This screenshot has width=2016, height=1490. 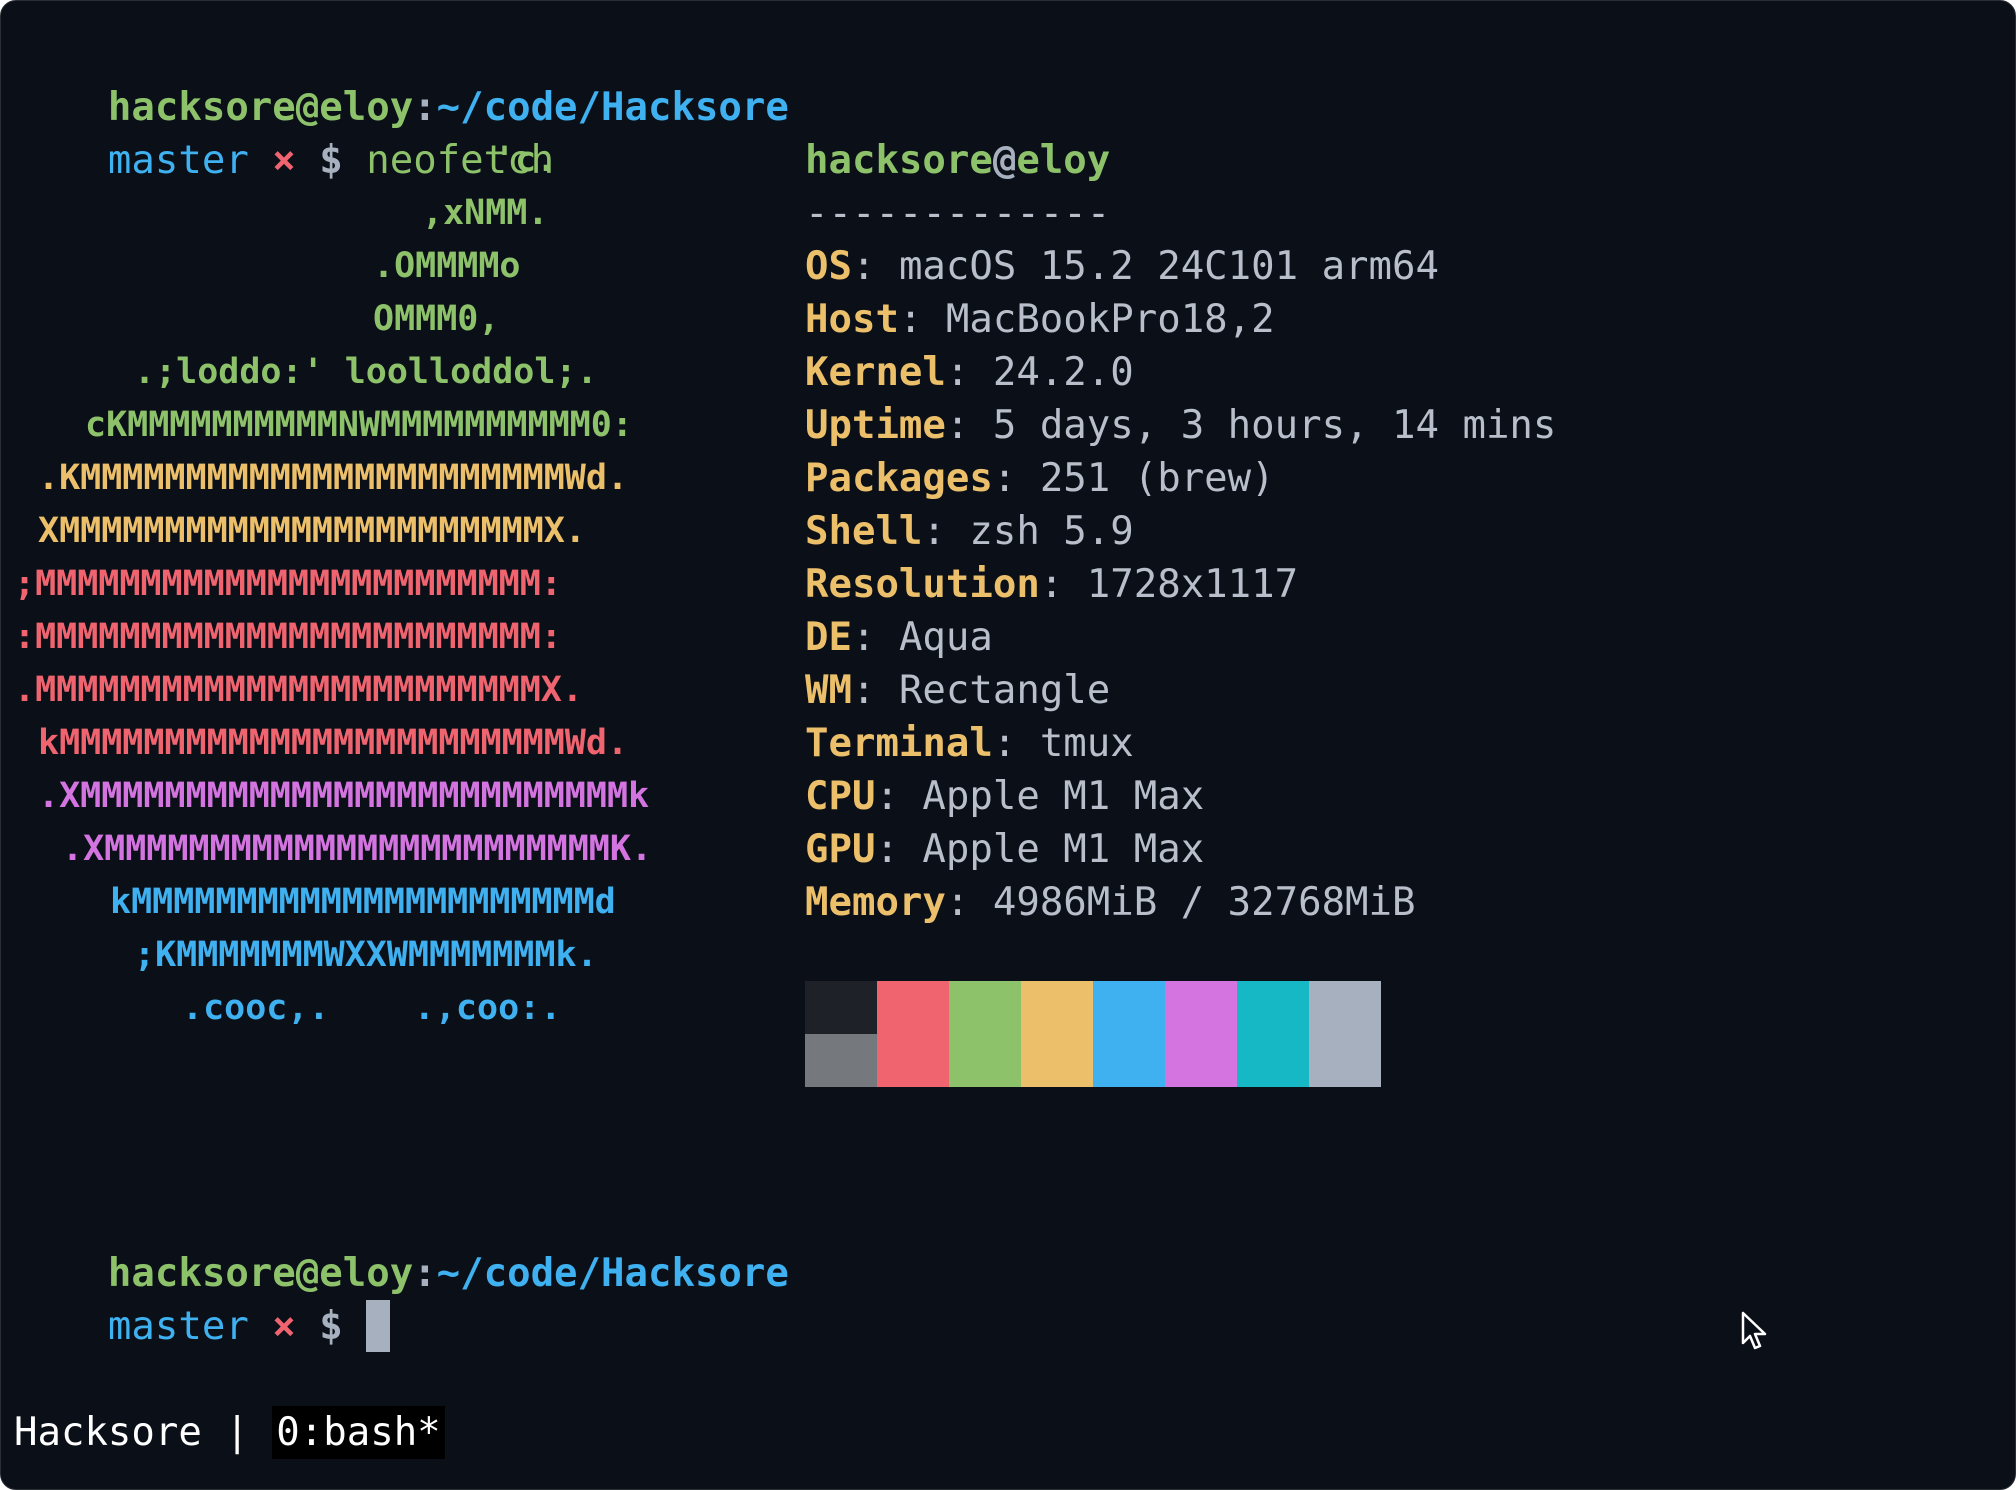 I want to click on ascii-art-line: XMMMMMMMMMMMMMMMMMMMMMMMX., so click(x=312, y=531).